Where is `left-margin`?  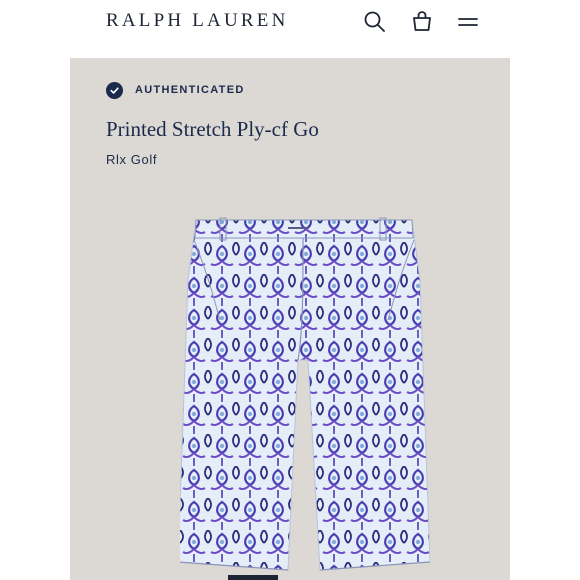
left-margin is located at coordinates (35, 290).